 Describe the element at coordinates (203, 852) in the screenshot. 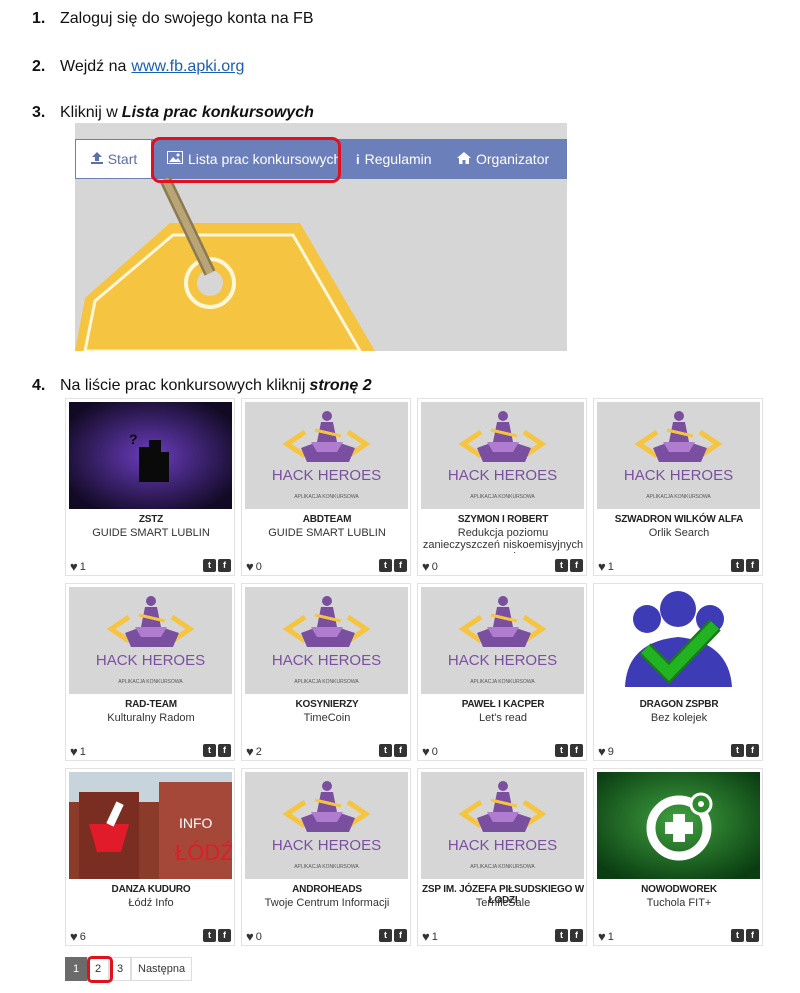

I see `info-logo-bottom: ŁÓDŹ` at that location.